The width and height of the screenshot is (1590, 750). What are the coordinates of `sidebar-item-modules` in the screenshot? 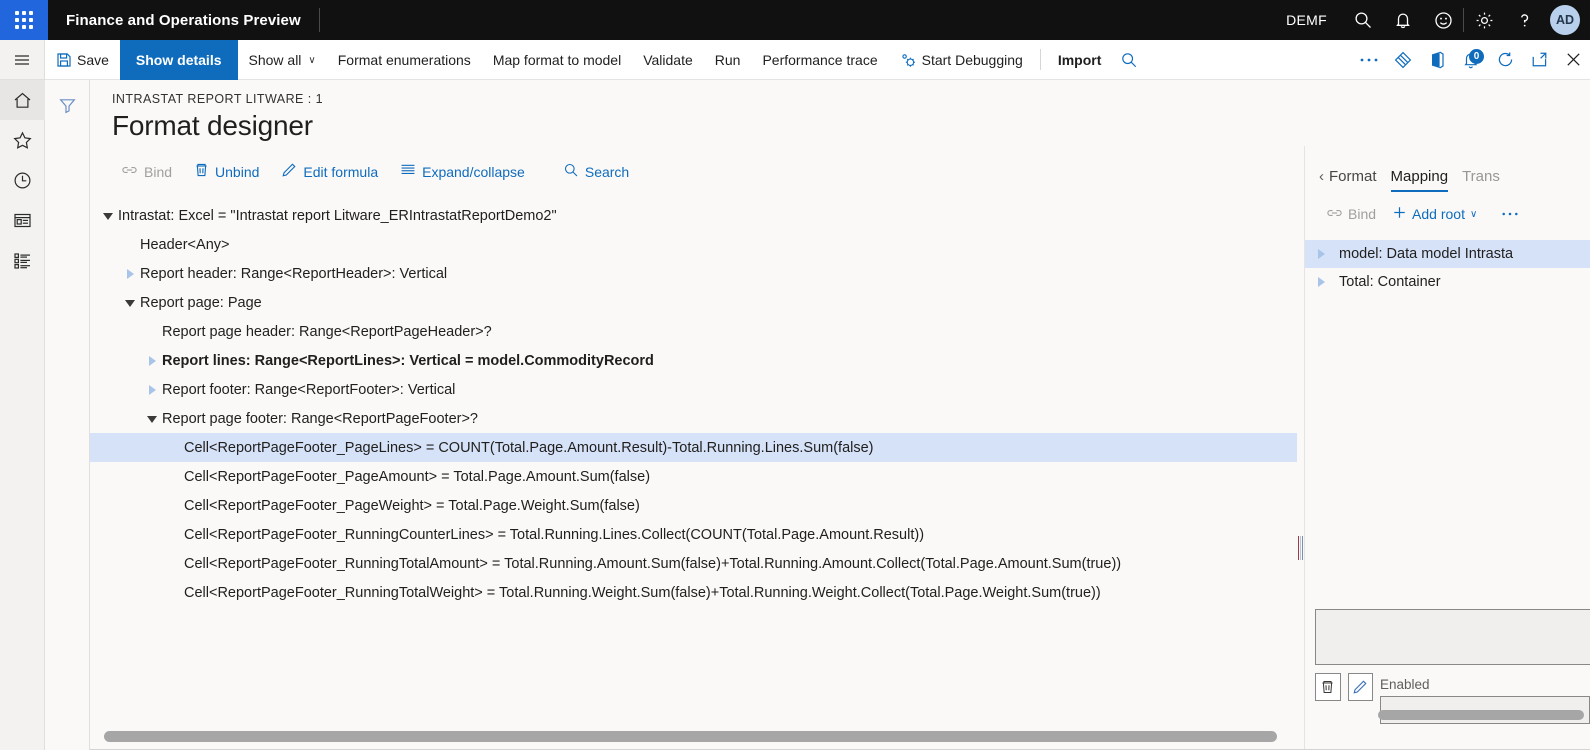 It's located at (22, 260).